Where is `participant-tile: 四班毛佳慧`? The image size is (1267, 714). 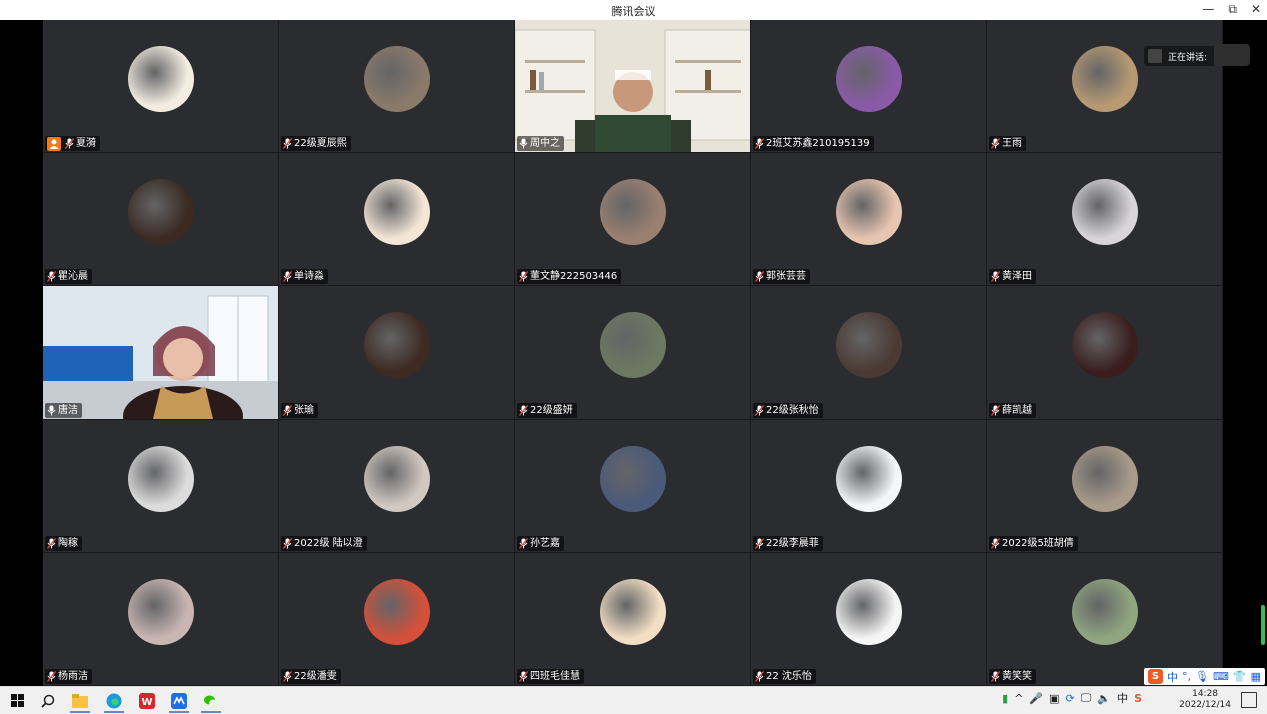 participant-tile: 四班毛佳慧 is located at coordinates (633, 619).